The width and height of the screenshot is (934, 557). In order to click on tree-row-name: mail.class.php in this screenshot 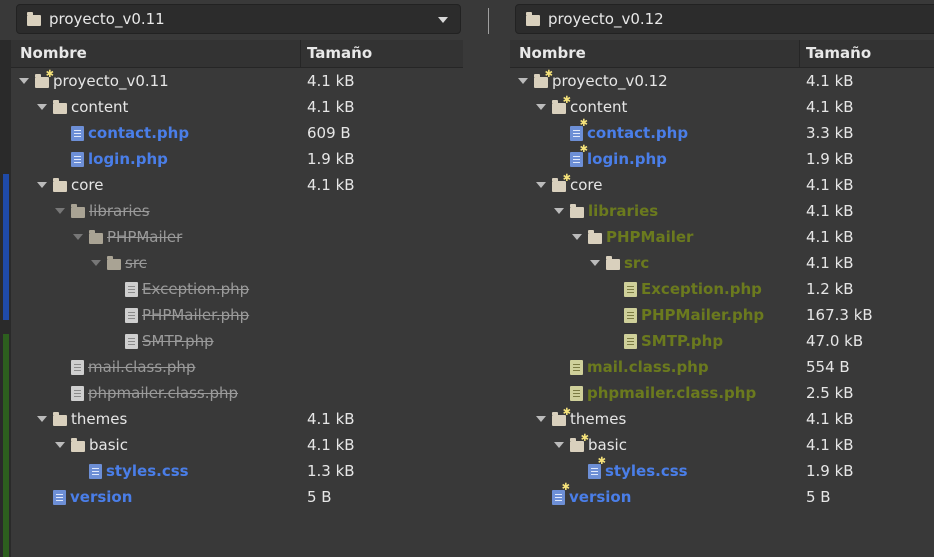, I will do `click(631, 367)`.